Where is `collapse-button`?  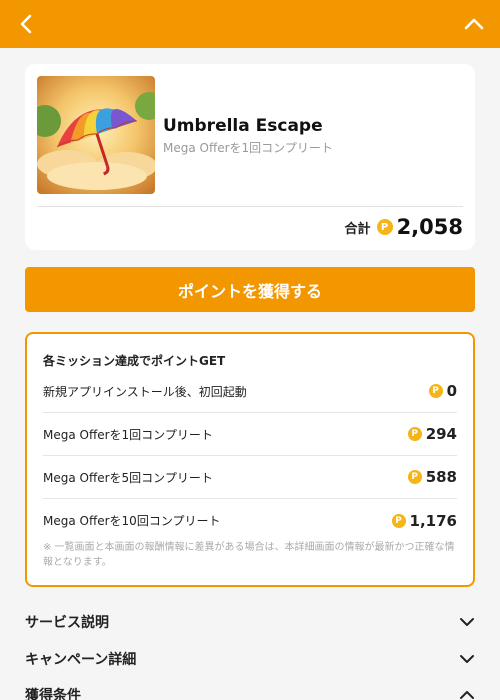 collapse-button is located at coordinates (474, 24).